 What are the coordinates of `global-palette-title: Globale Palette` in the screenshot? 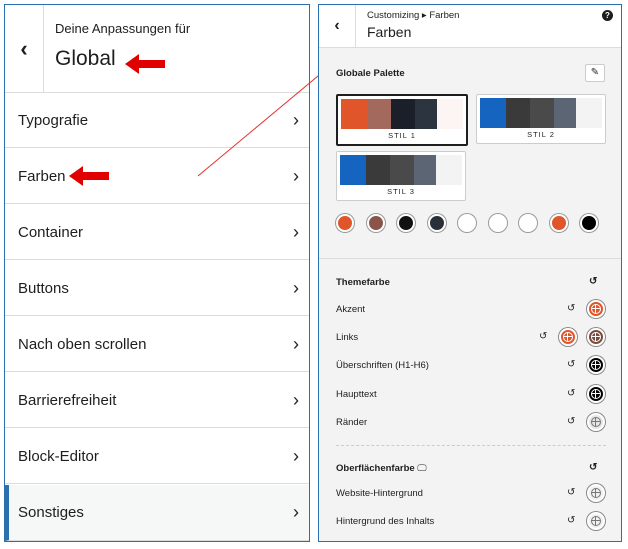 It's located at (370, 73).